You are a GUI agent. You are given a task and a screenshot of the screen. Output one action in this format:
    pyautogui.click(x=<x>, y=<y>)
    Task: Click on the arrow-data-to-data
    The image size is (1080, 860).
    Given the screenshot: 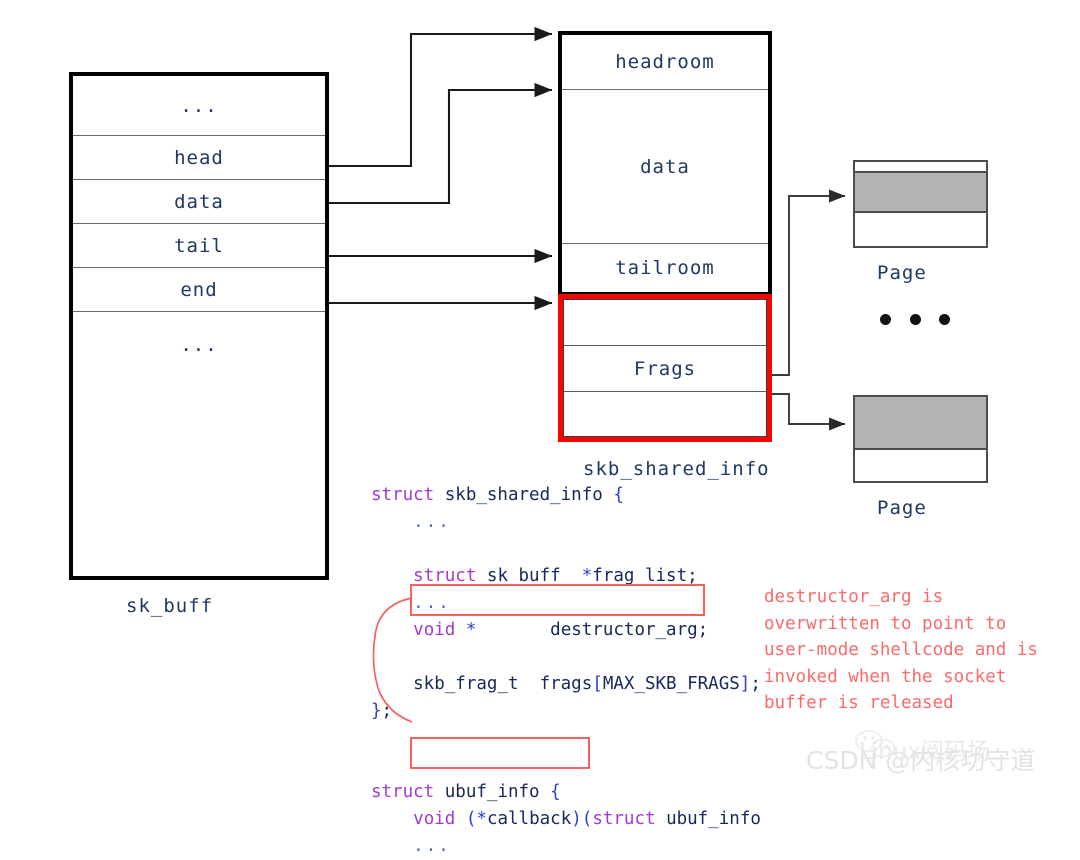 What is the action you would take?
    pyautogui.click(x=441, y=143)
    